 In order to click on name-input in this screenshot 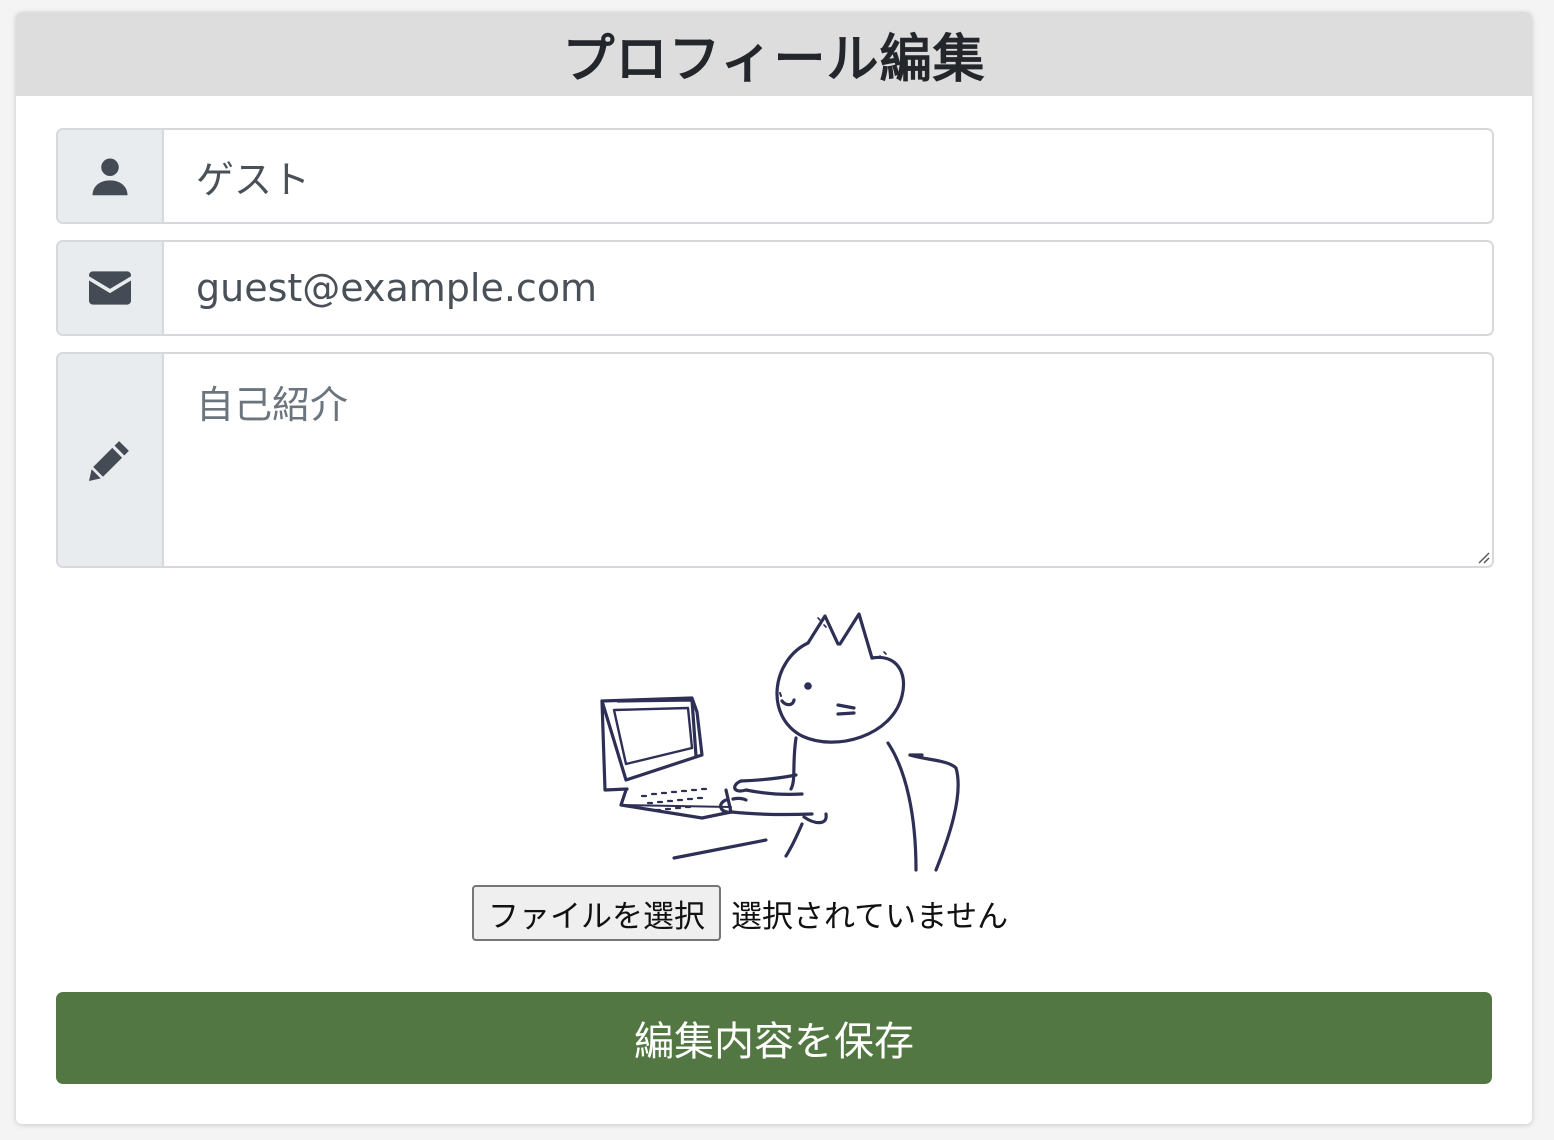, I will do `click(828, 176)`.